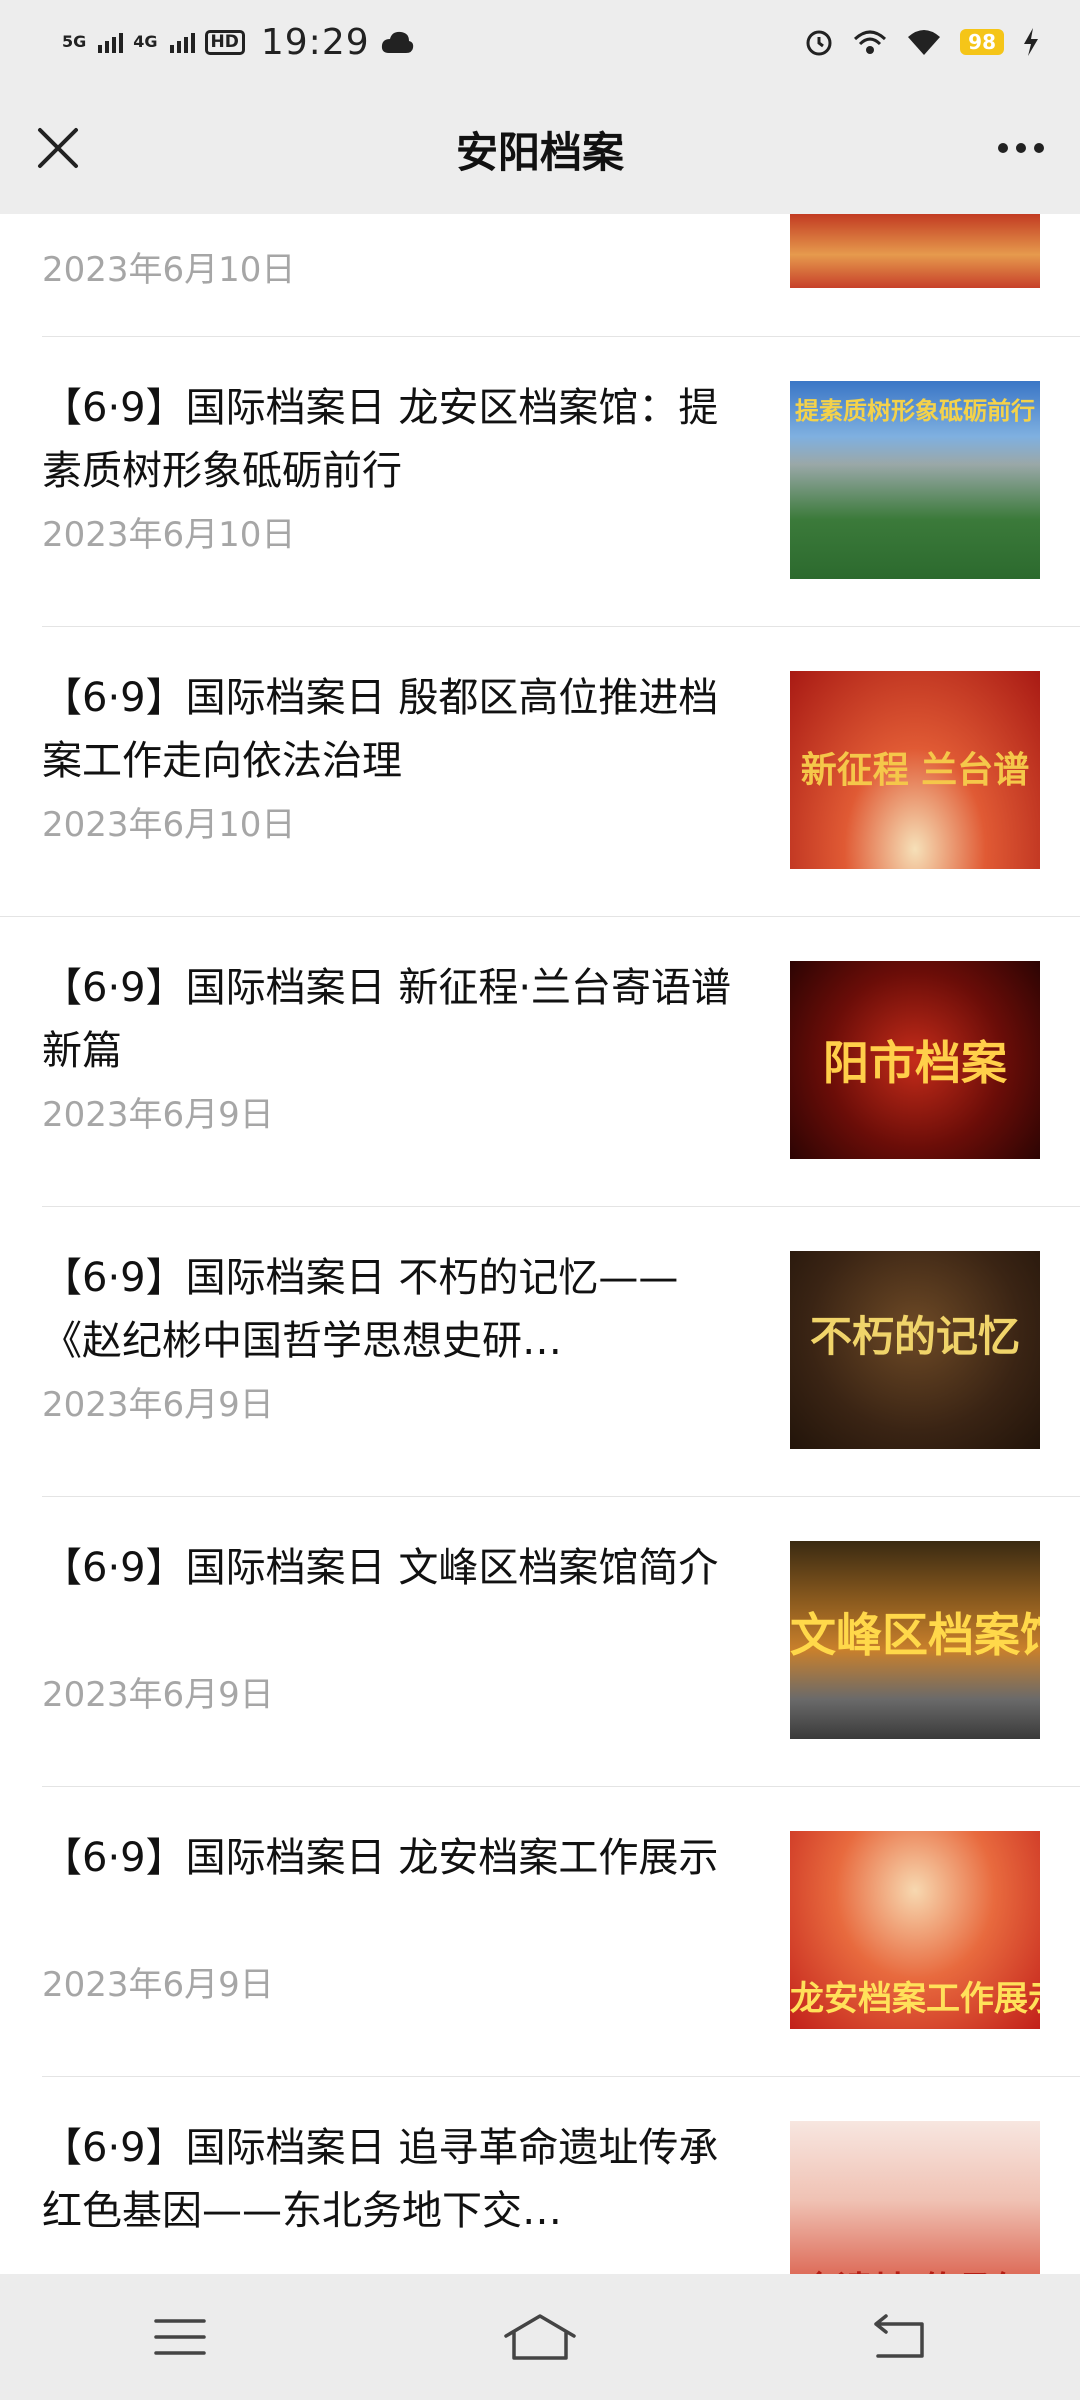  What do you see at coordinates (380, 439) in the screenshot?
I see `article-title: 【6·9】国际档案日 龙安区档案馆：提素质树形象砥砺前行` at bounding box center [380, 439].